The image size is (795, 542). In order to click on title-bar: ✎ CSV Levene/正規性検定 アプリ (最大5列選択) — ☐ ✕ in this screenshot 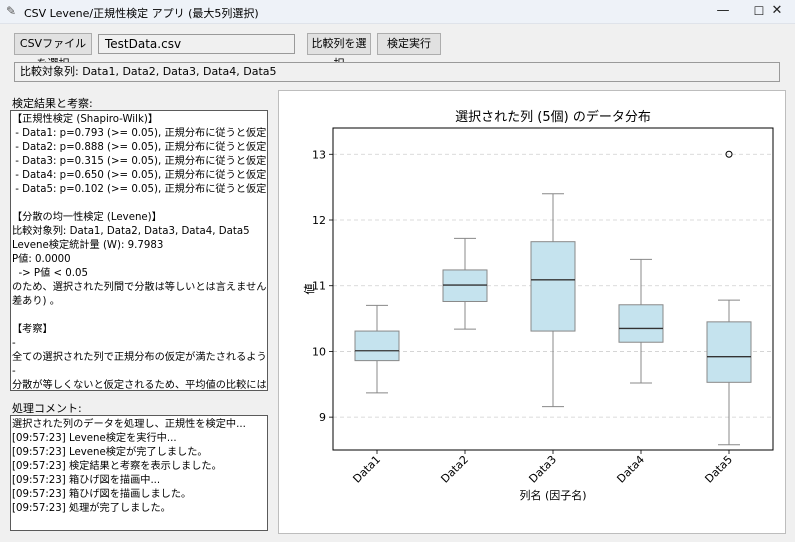, I will do `click(397, 12)`.